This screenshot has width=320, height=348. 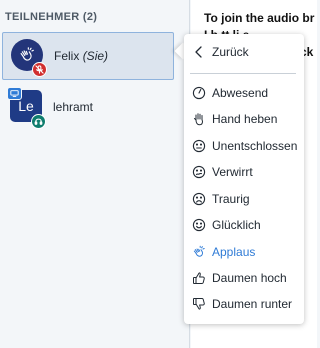 I want to click on status-thumbs-down: Daumen runter, so click(x=244, y=304).